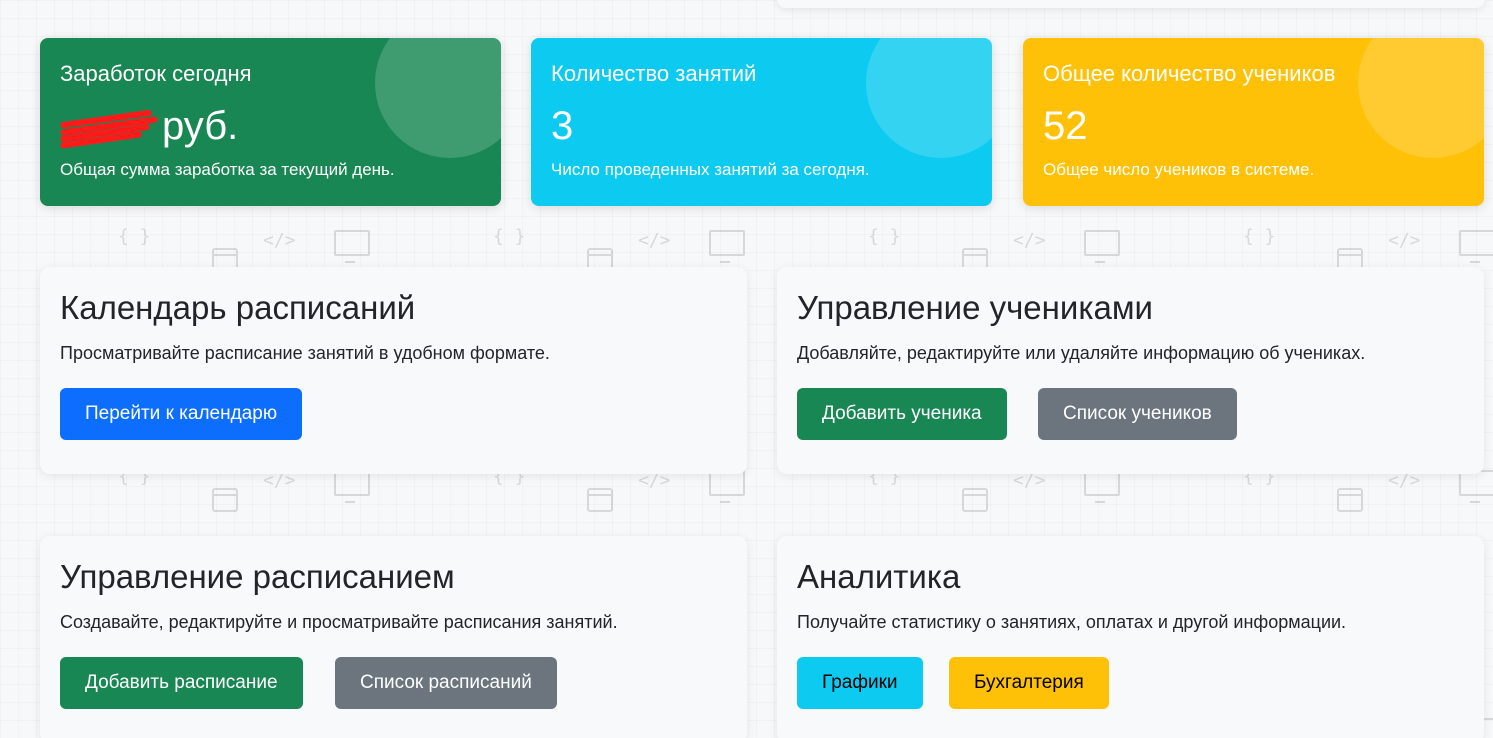  Describe the element at coordinates (200, 126) in the screenshot. I see `earnings-currency: руб.` at that location.